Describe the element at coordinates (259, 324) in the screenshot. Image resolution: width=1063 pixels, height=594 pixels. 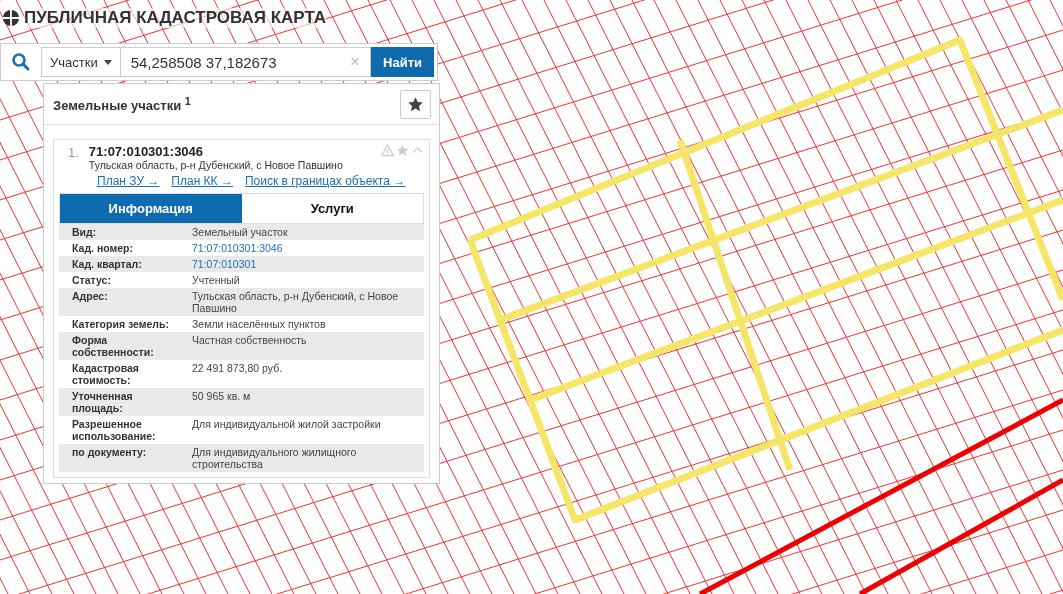
I see `field-value: Земли населённых пунктов` at that location.